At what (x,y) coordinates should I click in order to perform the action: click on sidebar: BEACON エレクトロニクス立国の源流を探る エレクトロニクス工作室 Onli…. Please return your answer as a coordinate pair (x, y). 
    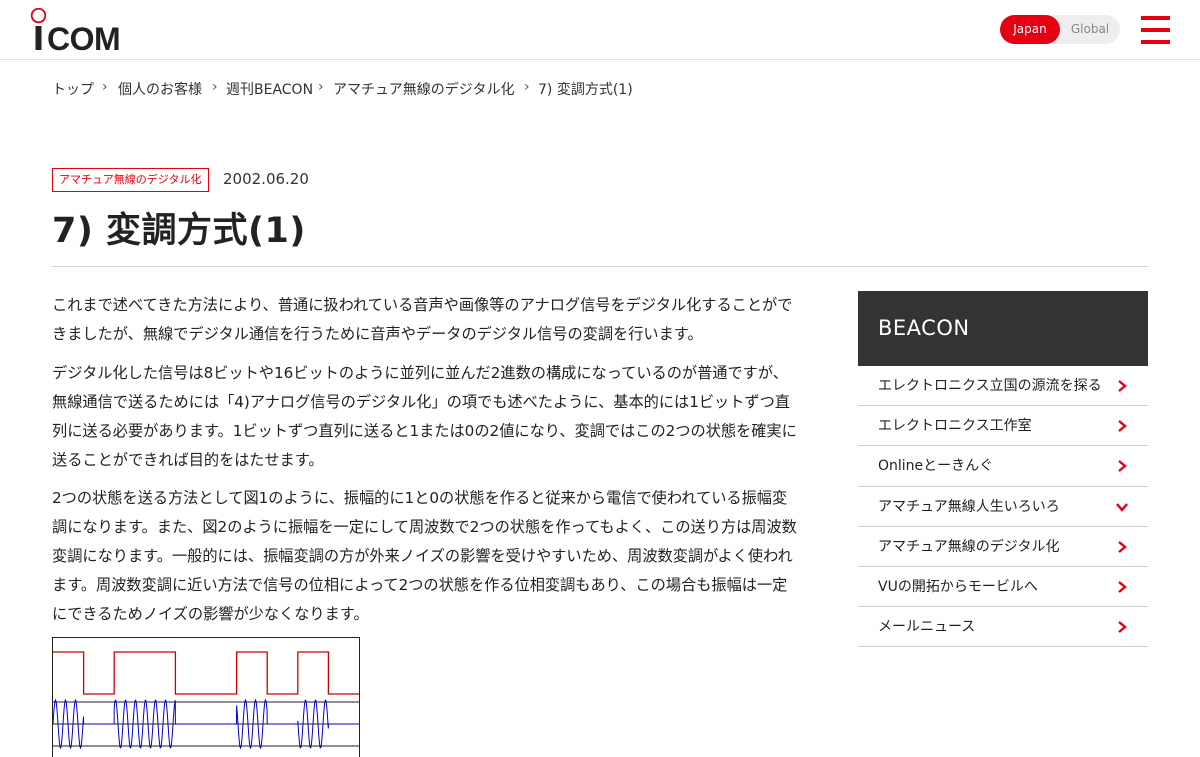
    Looking at the image, I should click on (1003, 469).